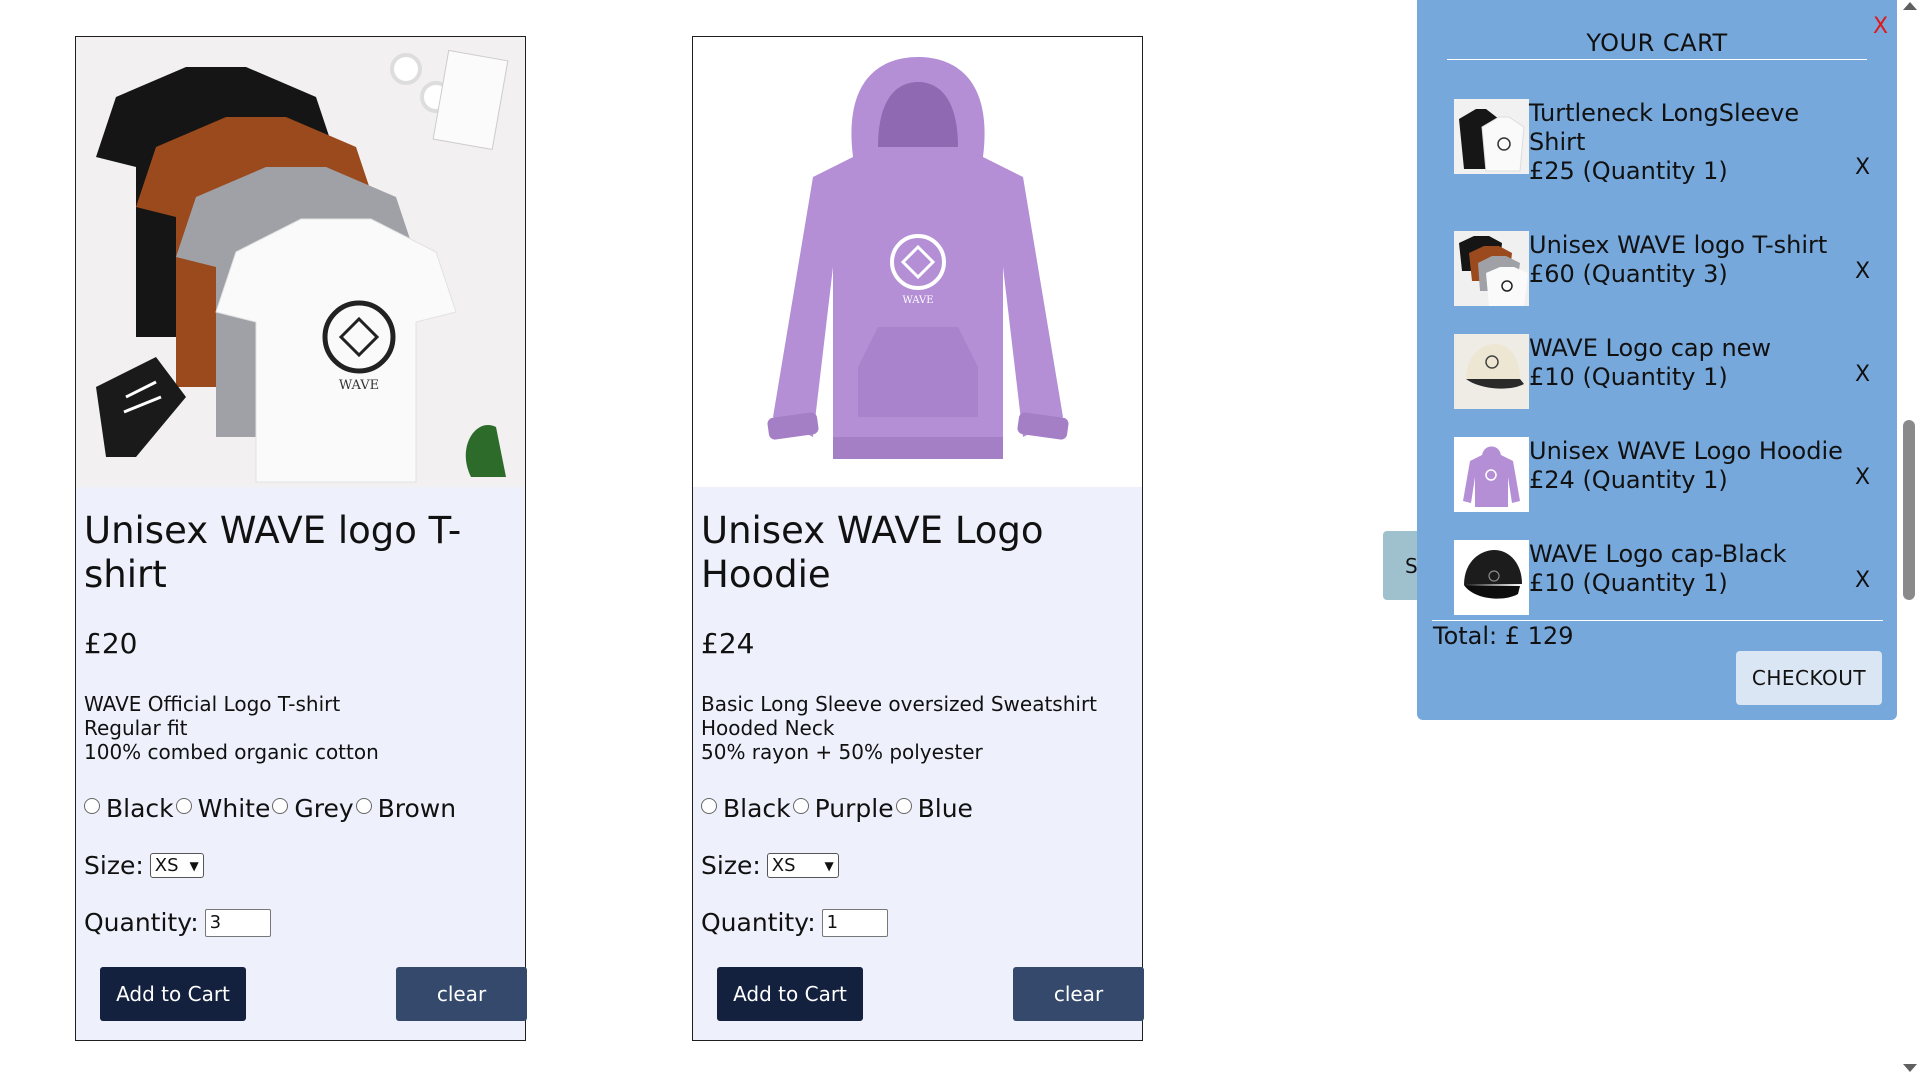 The height and width of the screenshot is (1080, 1920). I want to click on color-options: Black White Grey Brown, so click(300, 808).